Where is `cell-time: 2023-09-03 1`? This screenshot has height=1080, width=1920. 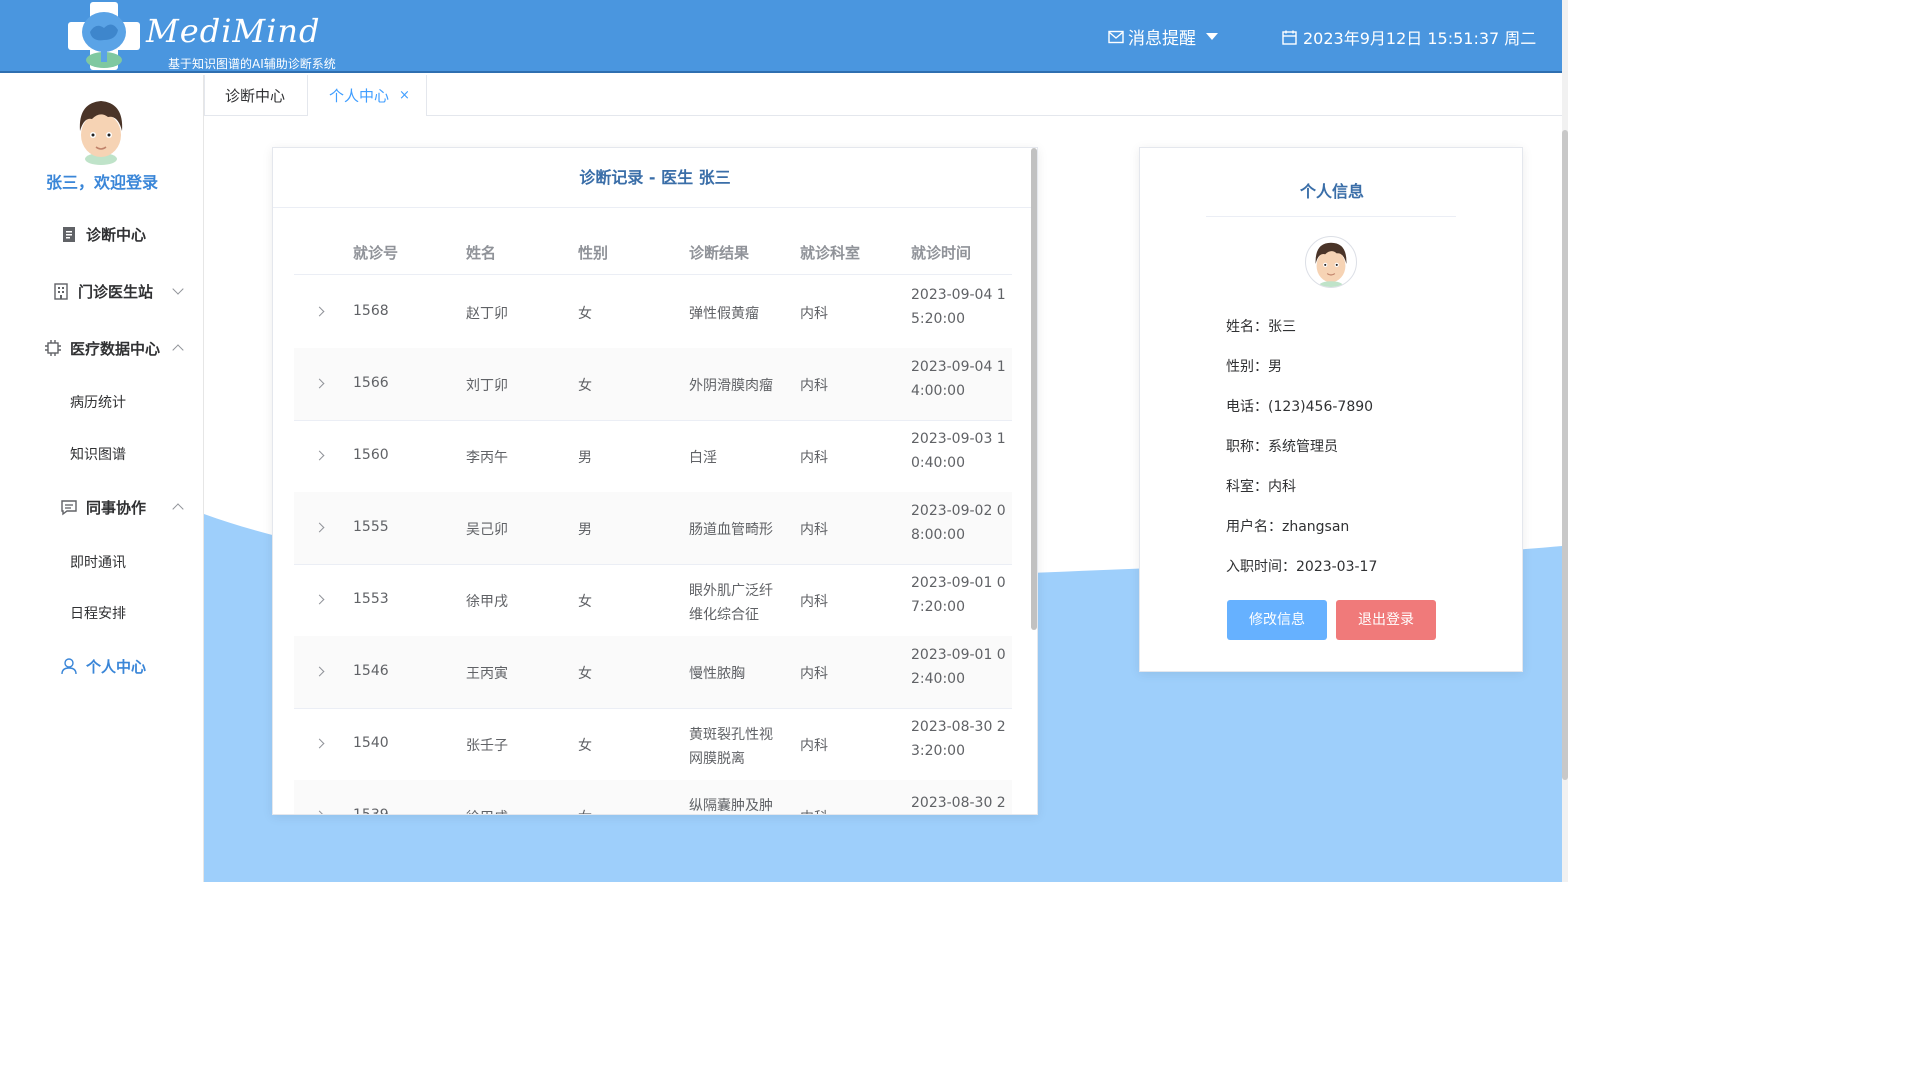
cell-time: 2023-09-03 1 is located at coordinates (958, 439).